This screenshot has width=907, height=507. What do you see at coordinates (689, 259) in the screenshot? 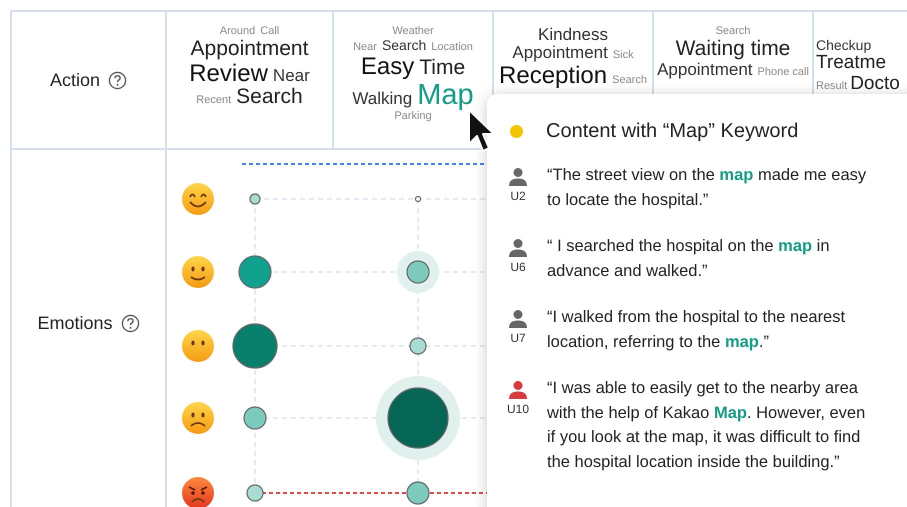
I see `quote-text: “ I searched the hospital on the map in advance and walked.”` at bounding box center [689, 259].